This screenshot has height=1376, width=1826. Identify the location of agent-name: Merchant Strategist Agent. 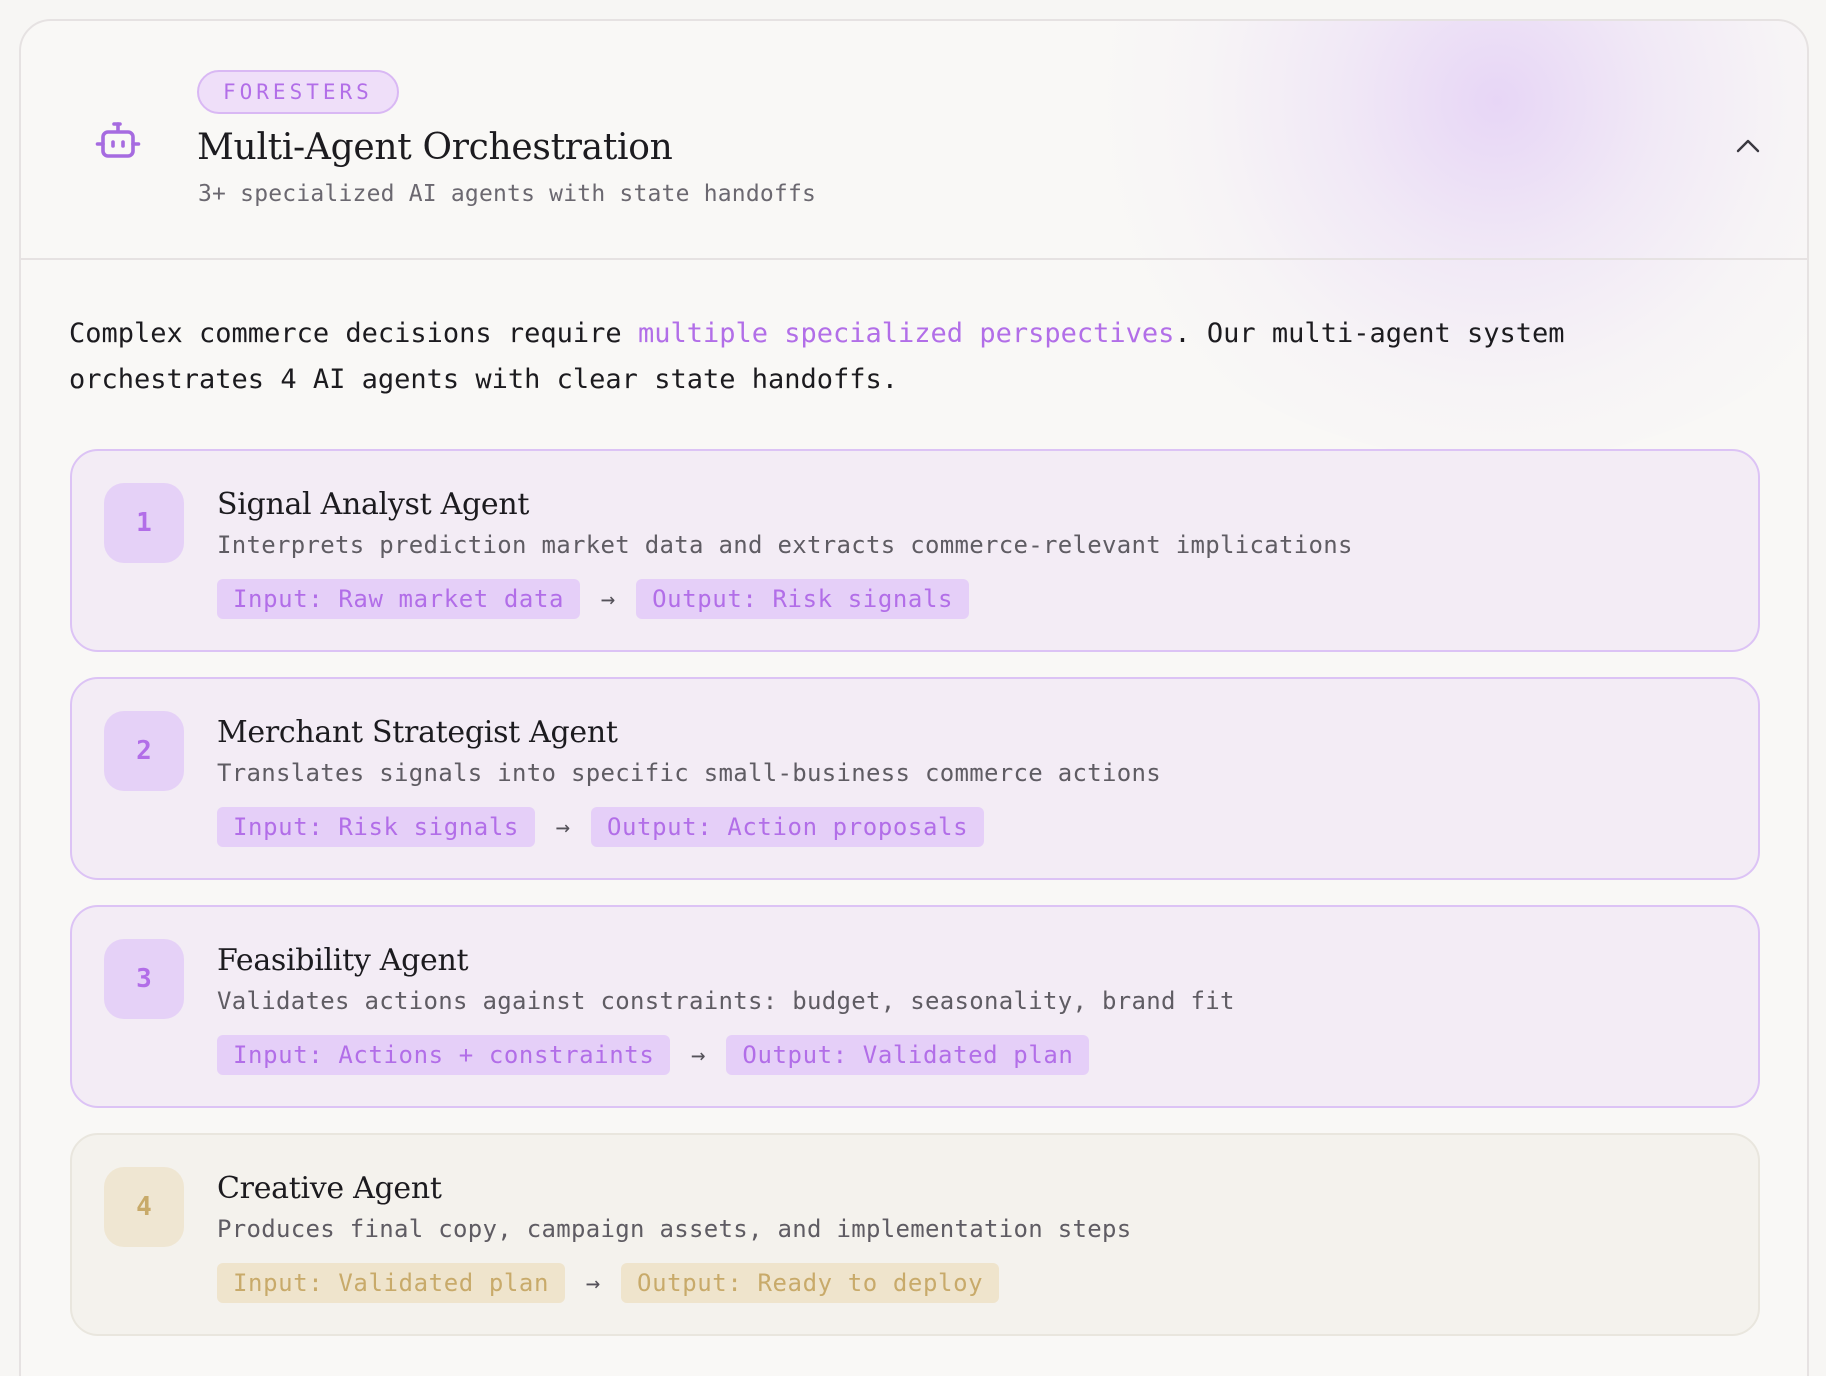
(417, 732).